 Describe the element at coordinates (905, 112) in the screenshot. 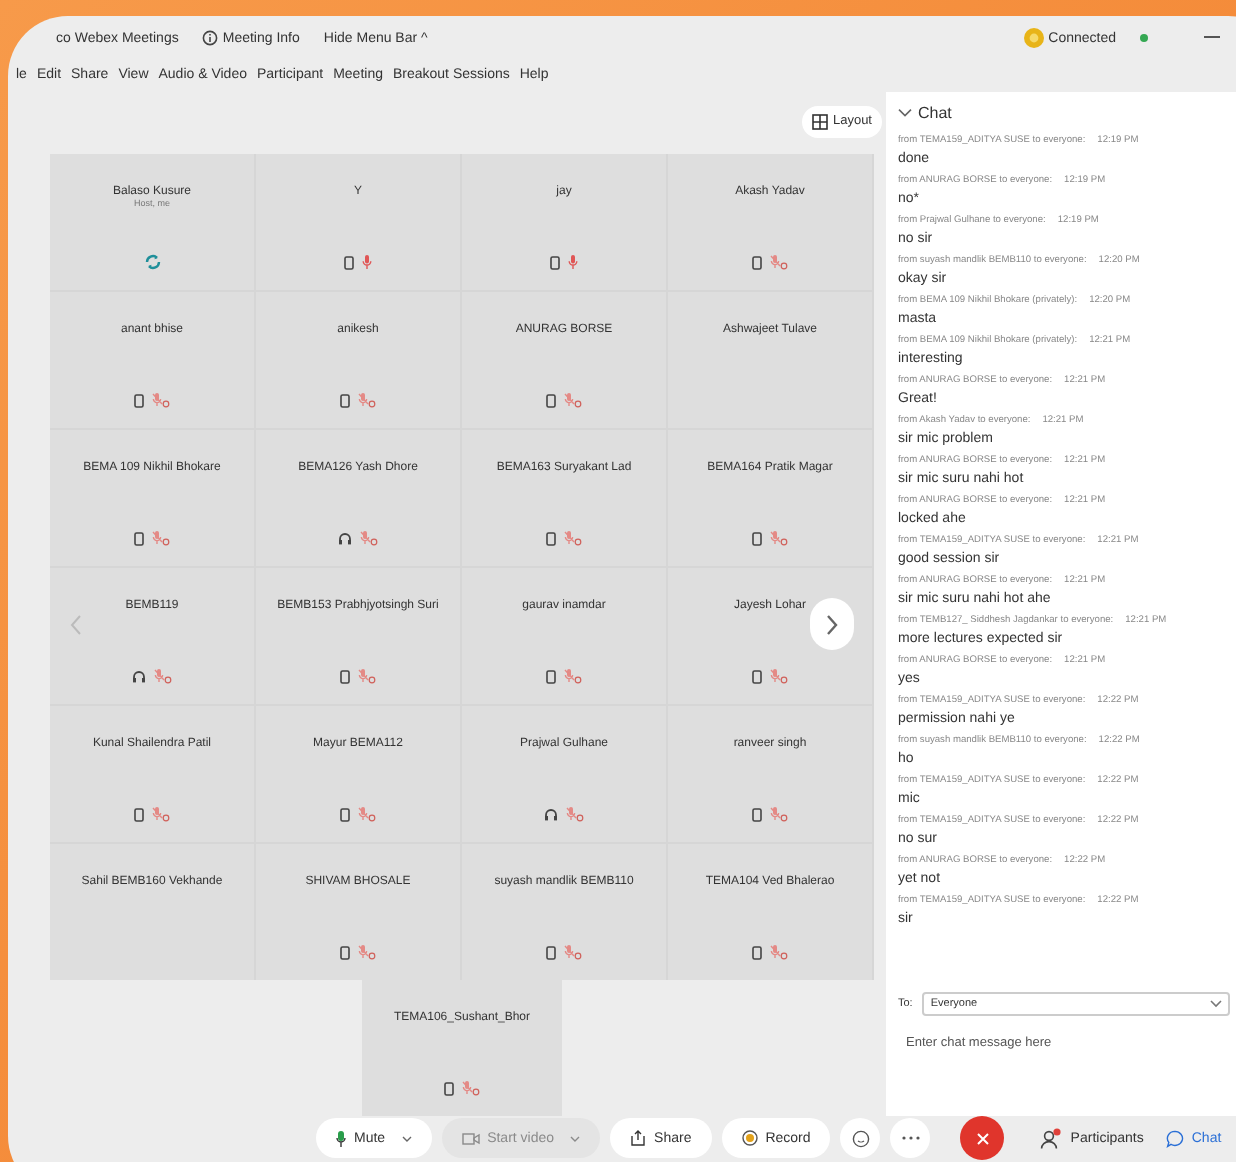

I see `collapse-icon` at that location.